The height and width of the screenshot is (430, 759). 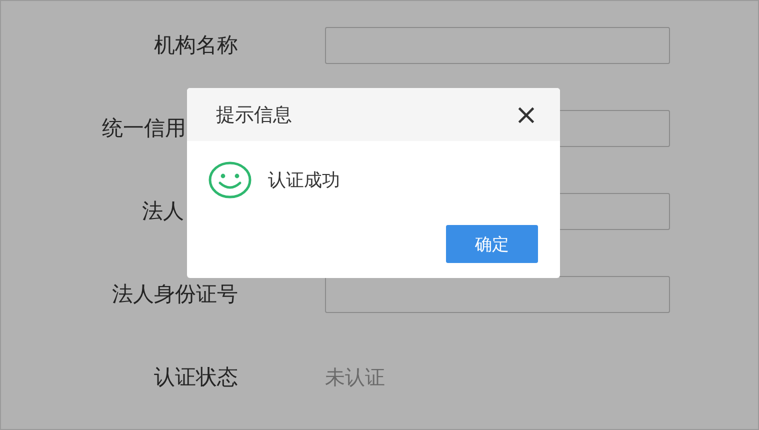 I want to click on field-label: 认证状态, so click(x=196, y=377).